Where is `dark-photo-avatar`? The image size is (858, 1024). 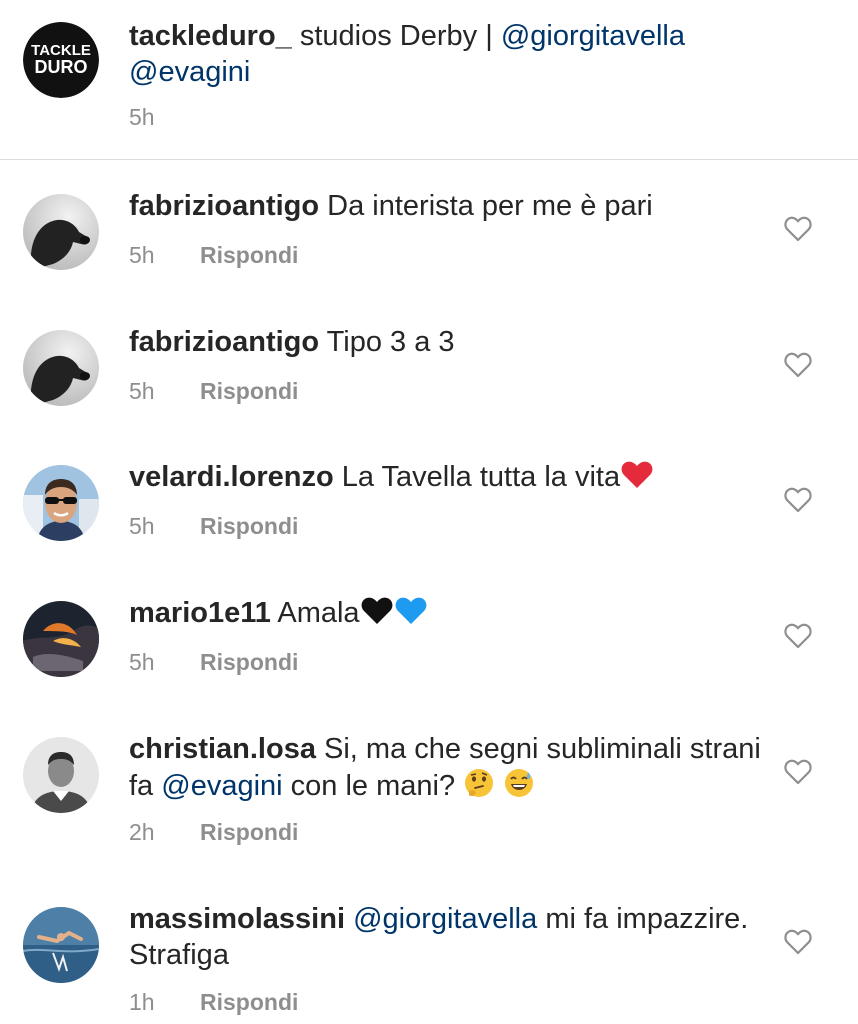
dark-photo-avatar is located at coordinates (61, 639).